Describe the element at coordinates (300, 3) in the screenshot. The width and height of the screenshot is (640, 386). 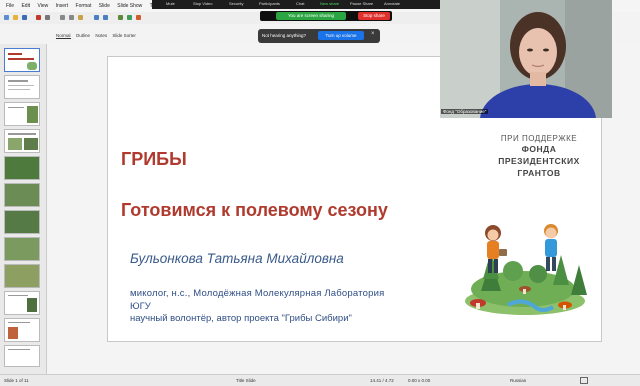
I see `zoom-chat: Chat` at that location.